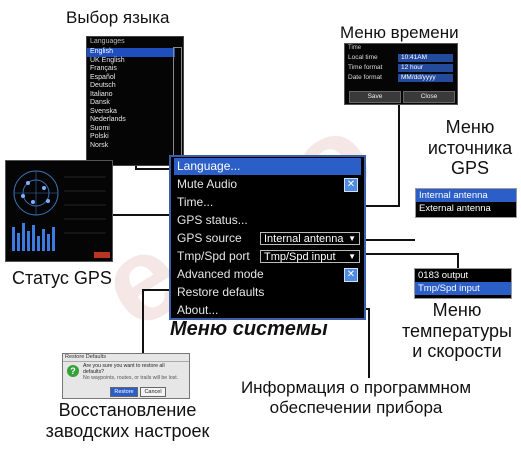  I want to click on menu-item-gps-source: GPS source Internal antenna ▼, so click(267, 238).